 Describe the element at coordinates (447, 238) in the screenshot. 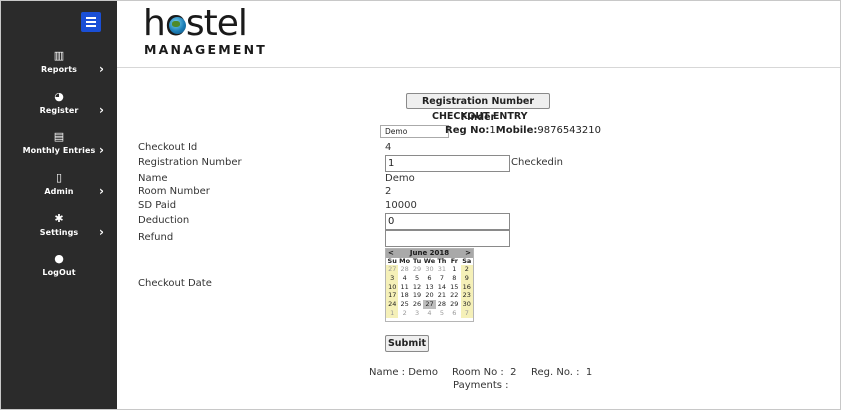

I see `refund-input` at that location.